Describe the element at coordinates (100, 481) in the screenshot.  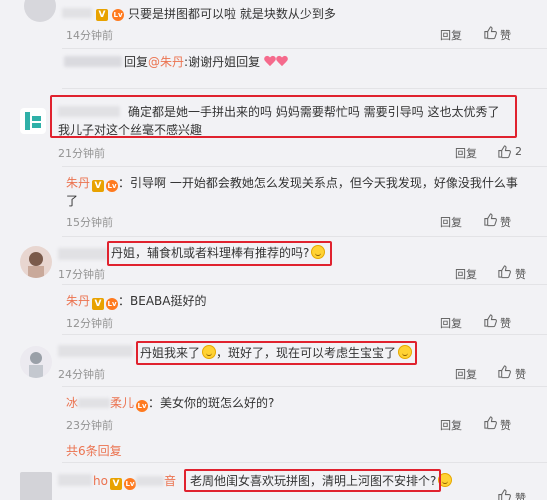
I see `username-link: ho` at that location.